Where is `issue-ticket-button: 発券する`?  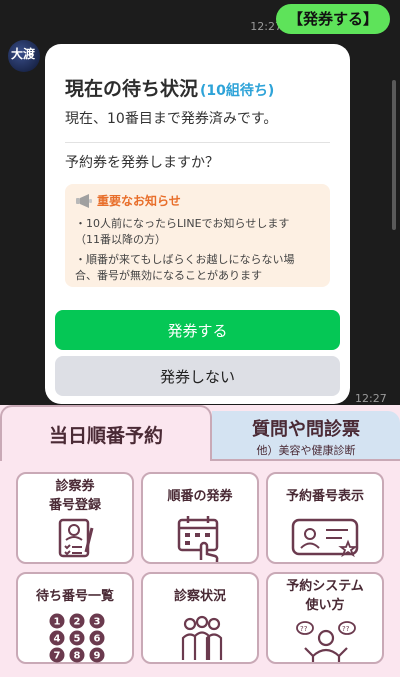
issue-ticket-button: 発券する is located at coordinates (197, 330).